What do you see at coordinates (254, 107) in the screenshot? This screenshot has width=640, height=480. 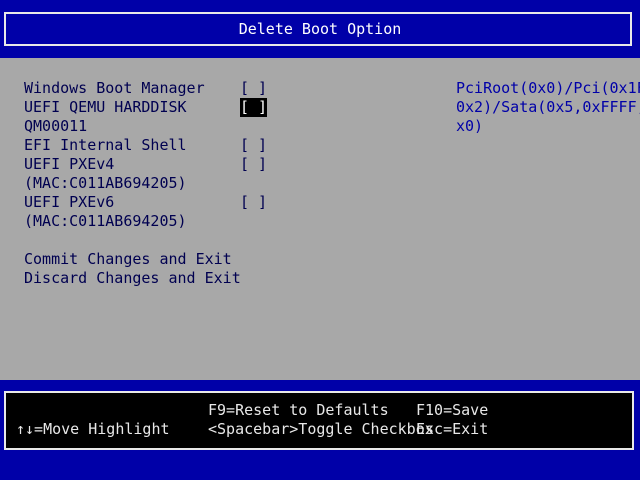 I see `checkbox-uefi-qemu-harddisk: [ ]` at bounding box center [254, 107].